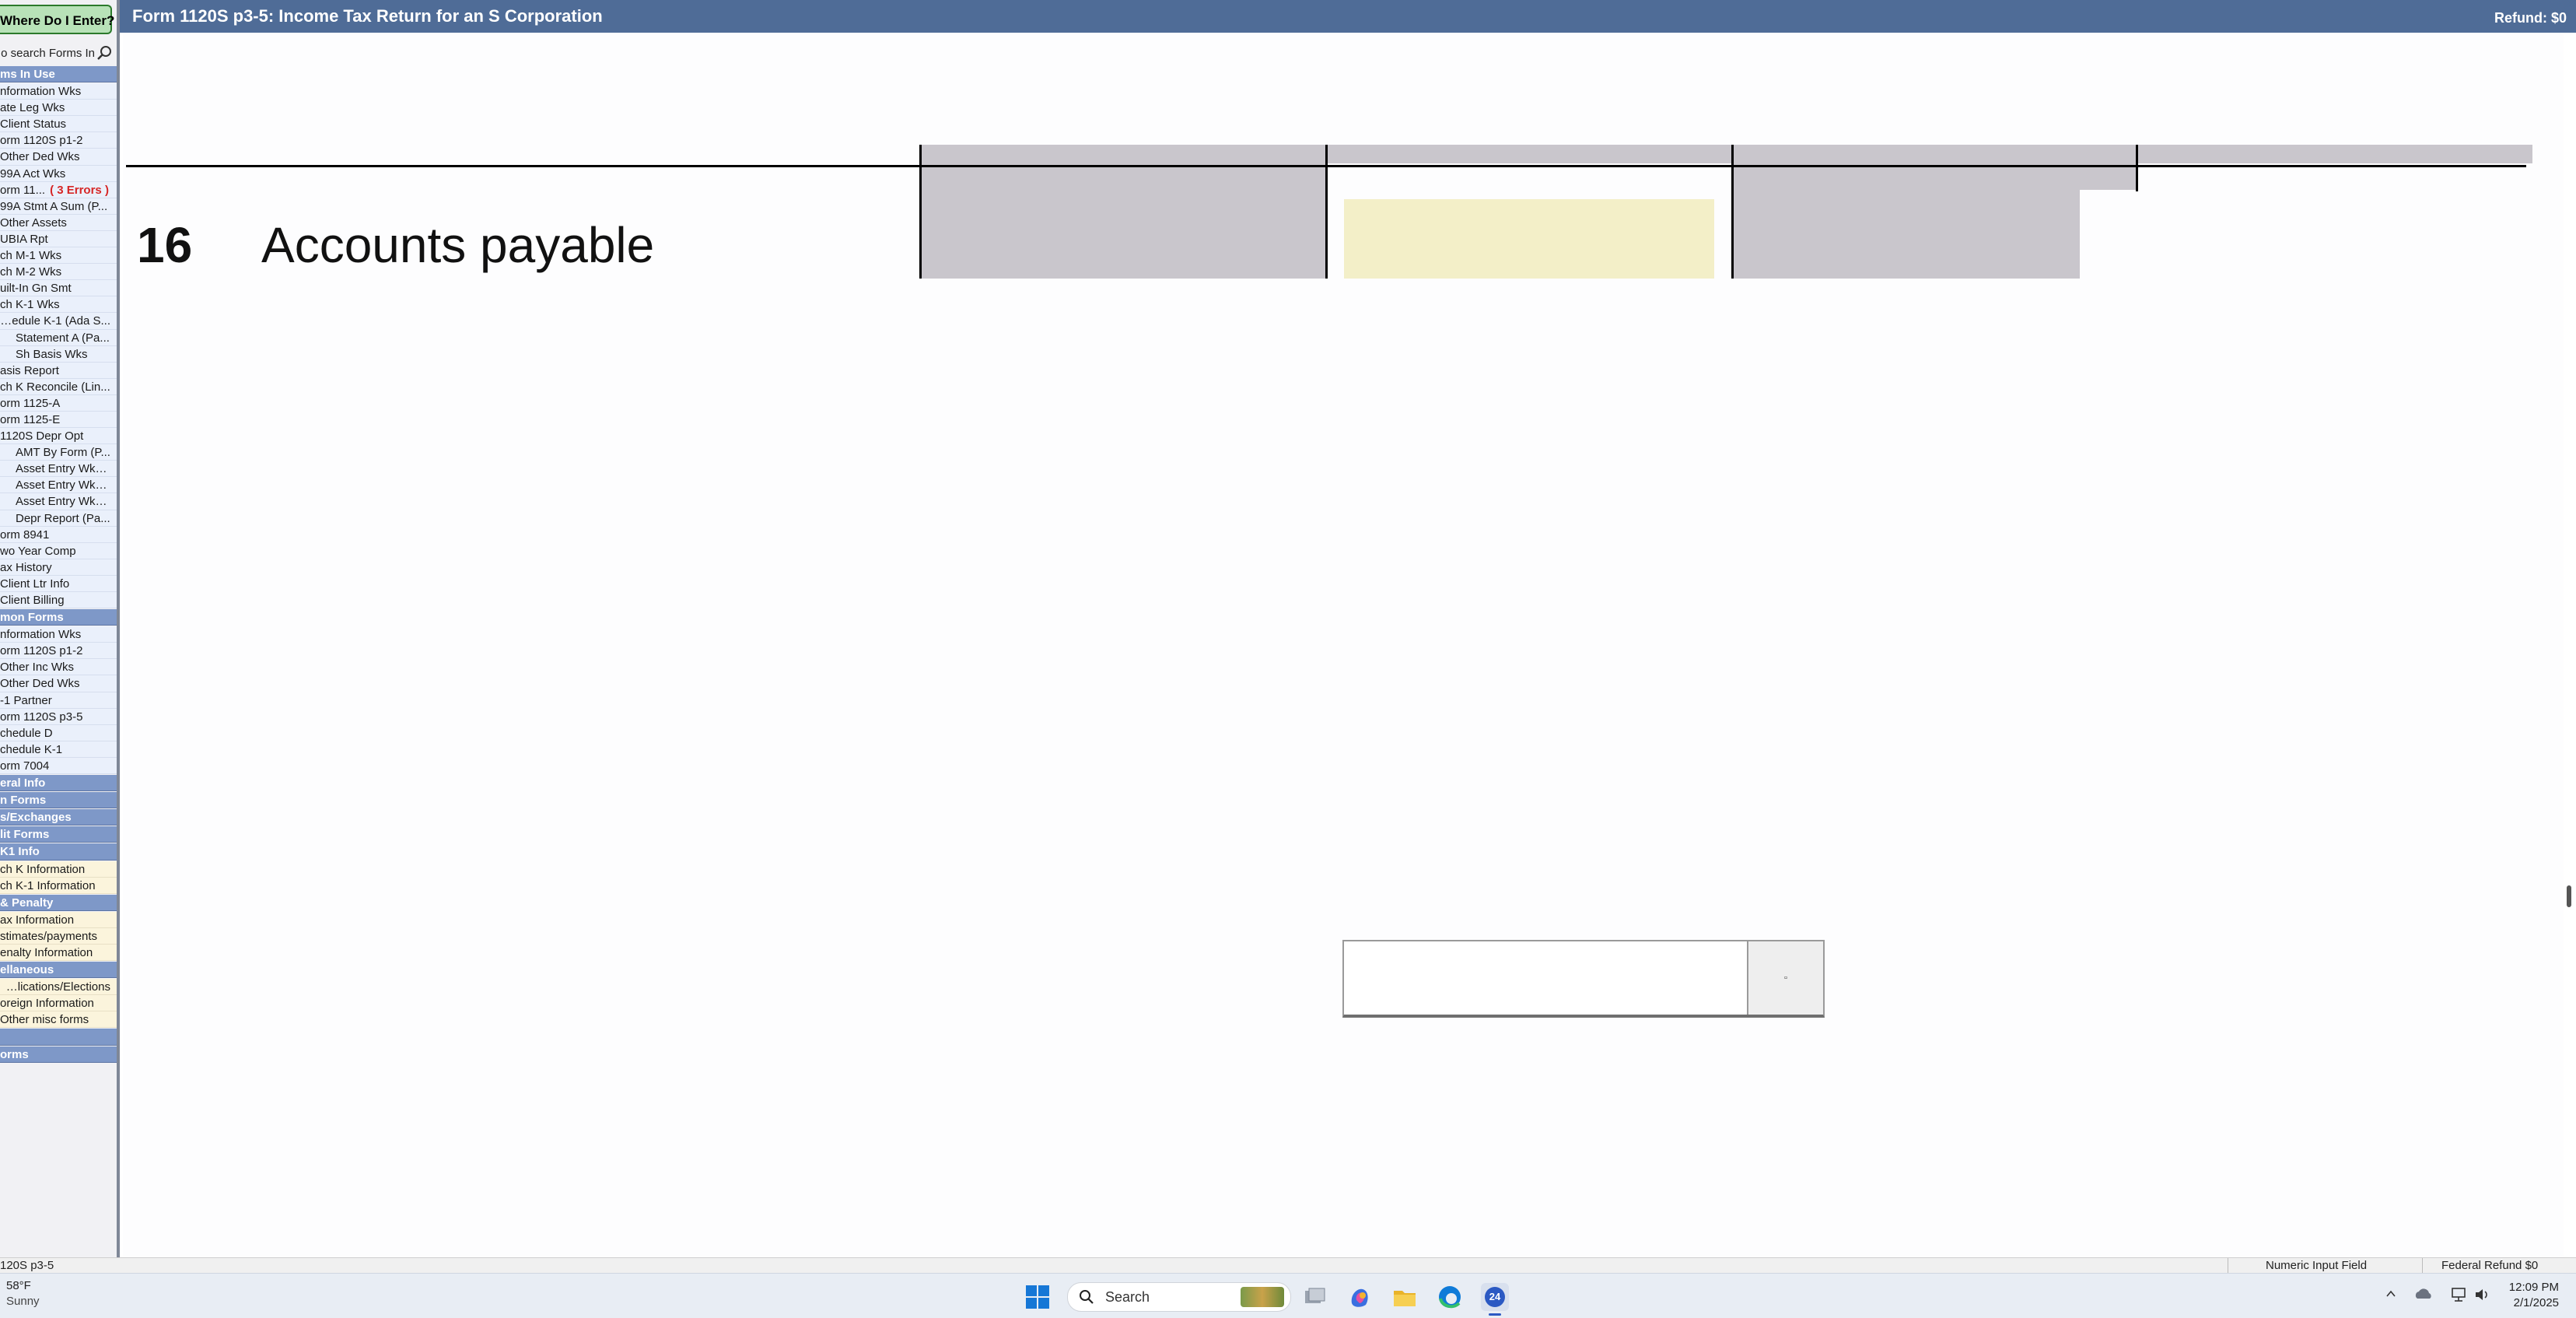 The height and width of the screenshot is (1318, 2576). I want to click on sidebar-form-item: Other Assets, so click(59, 222).